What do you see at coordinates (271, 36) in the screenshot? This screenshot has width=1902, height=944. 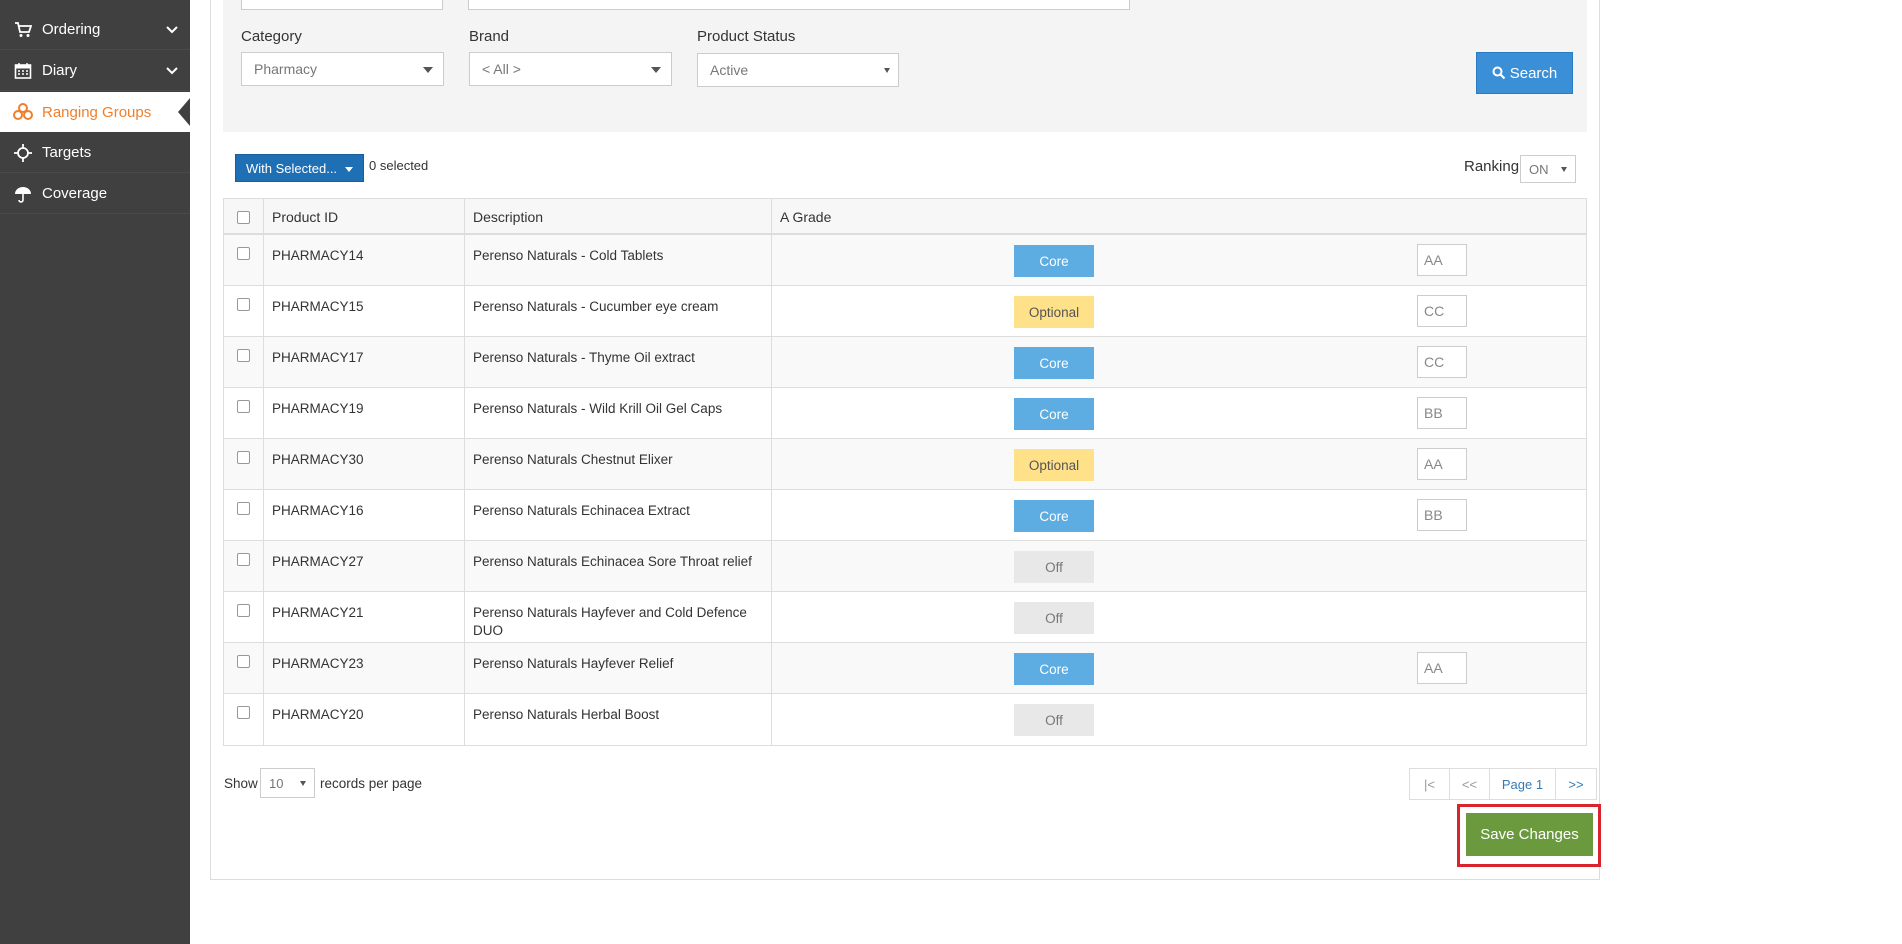 I see `category-label: Category` at bounding box center [271, 36].